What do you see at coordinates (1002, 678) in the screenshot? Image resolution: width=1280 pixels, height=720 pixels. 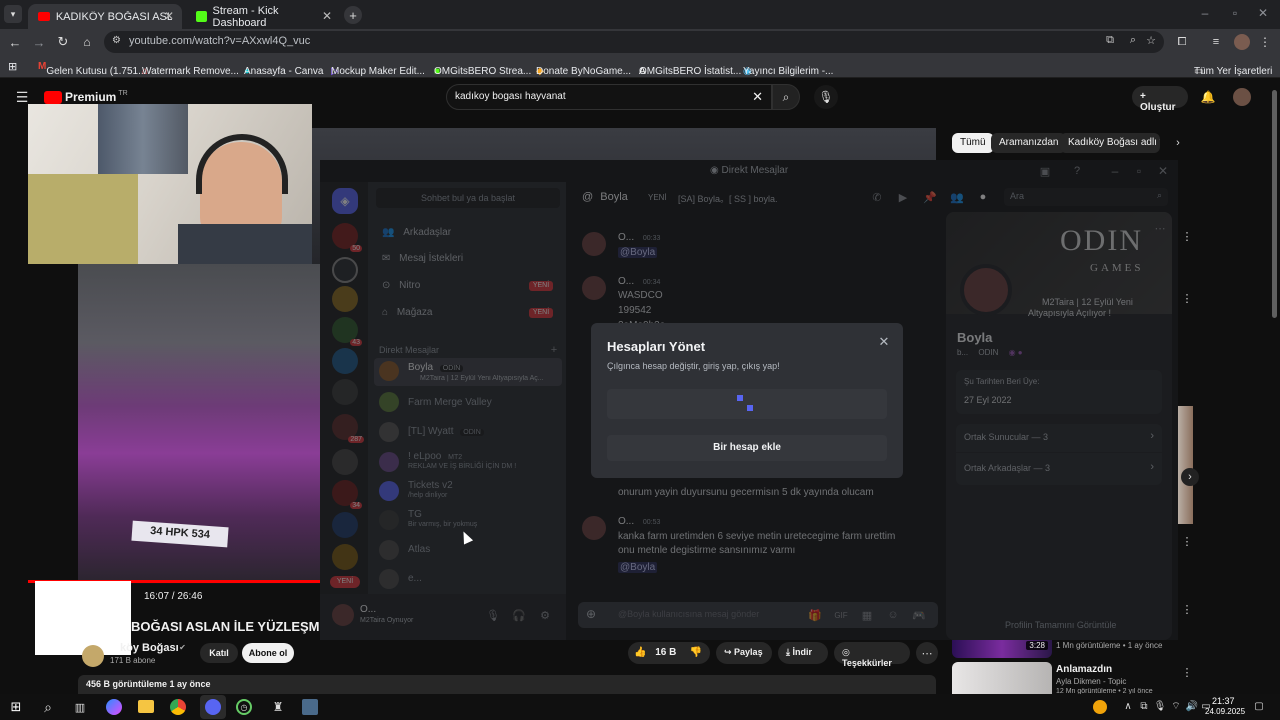 I see `rec-video2-thumbnail` at bounding box center [1002, 678].